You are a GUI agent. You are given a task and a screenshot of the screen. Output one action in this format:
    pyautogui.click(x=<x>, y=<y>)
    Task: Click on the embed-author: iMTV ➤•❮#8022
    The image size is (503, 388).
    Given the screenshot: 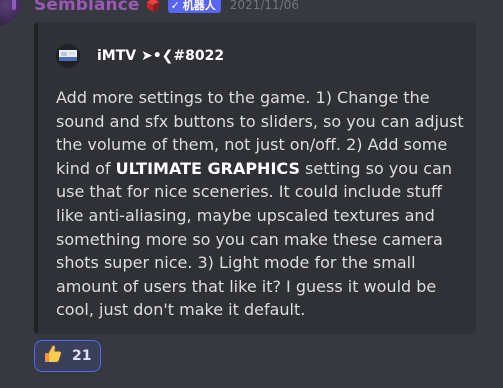 What is the action you would take?
    pyautogui.click(x=140, y=56)
    